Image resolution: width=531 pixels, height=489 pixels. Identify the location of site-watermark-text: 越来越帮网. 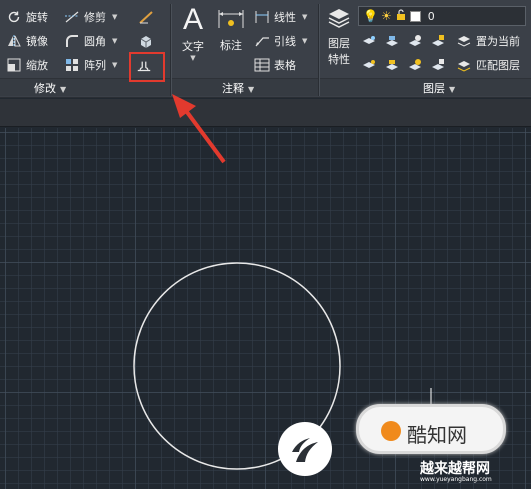
(455, 469).